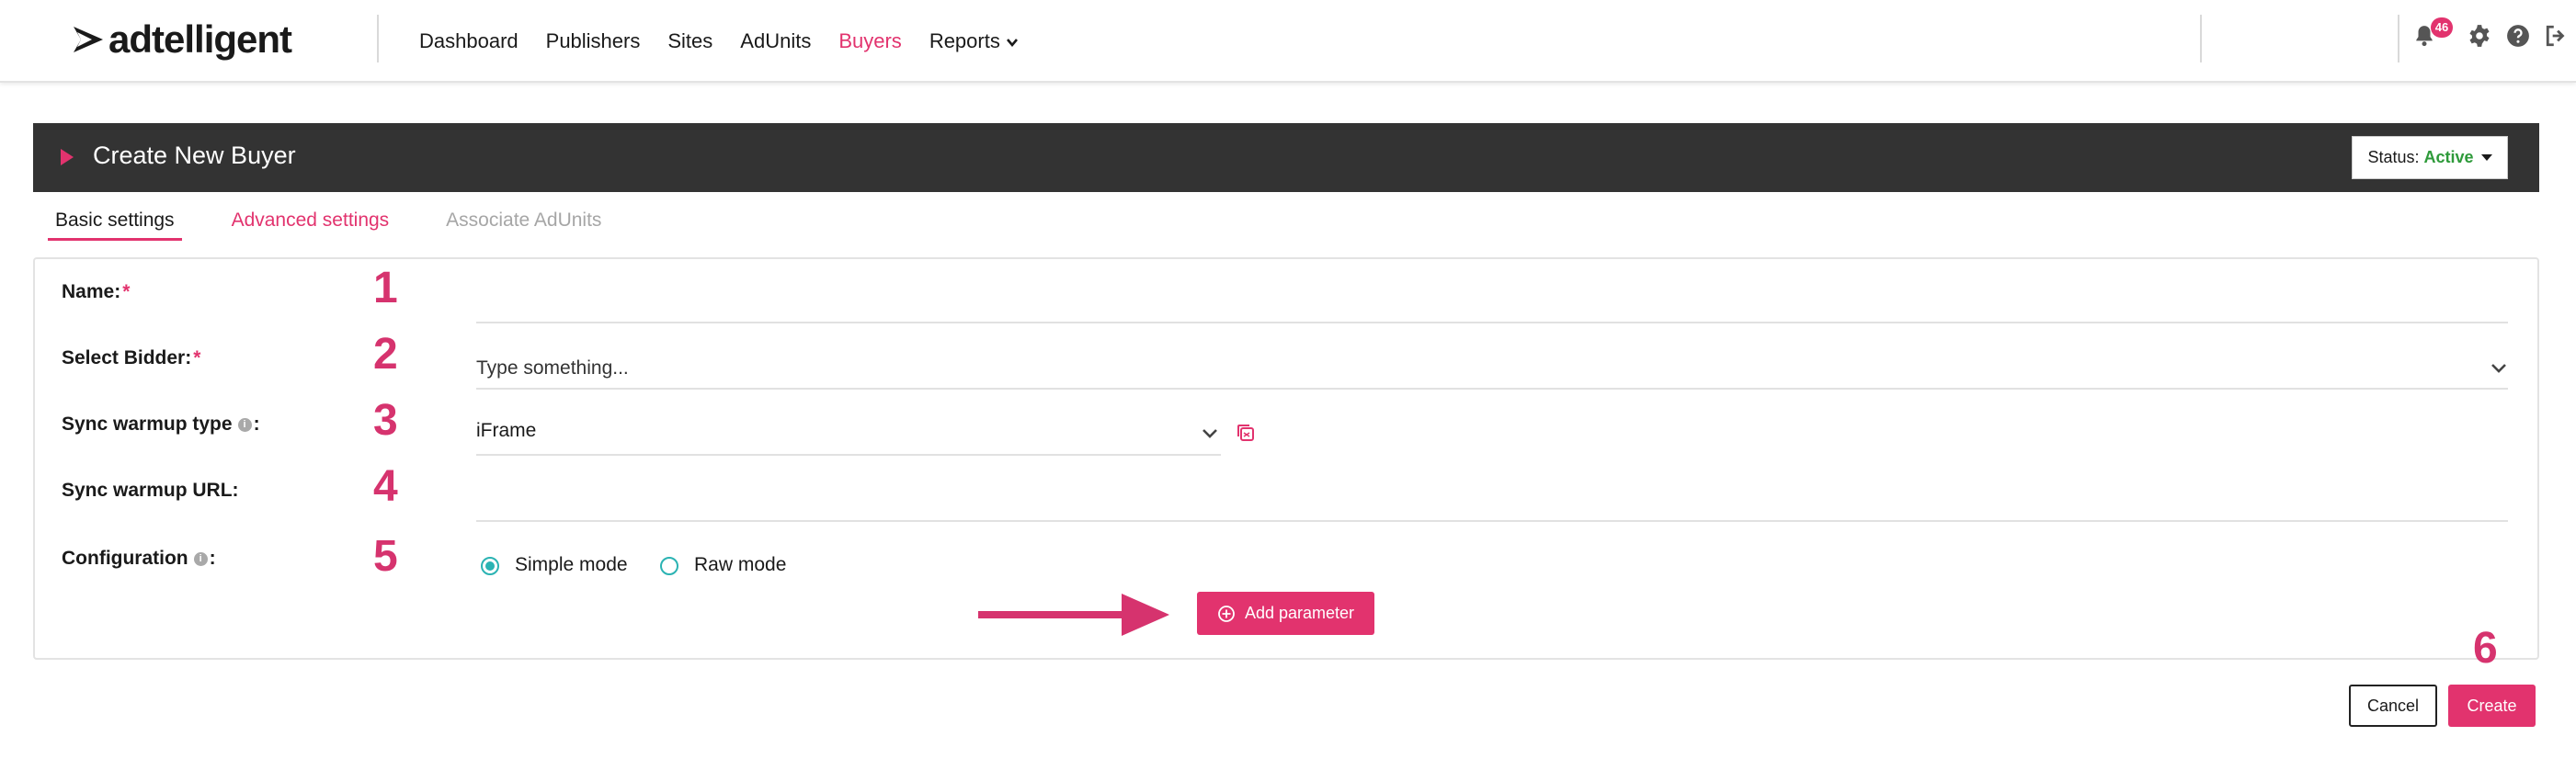 The width and height of the screenshot is (2576, 759). I want to click on logo-text: adtelligent, so click(200, 39).